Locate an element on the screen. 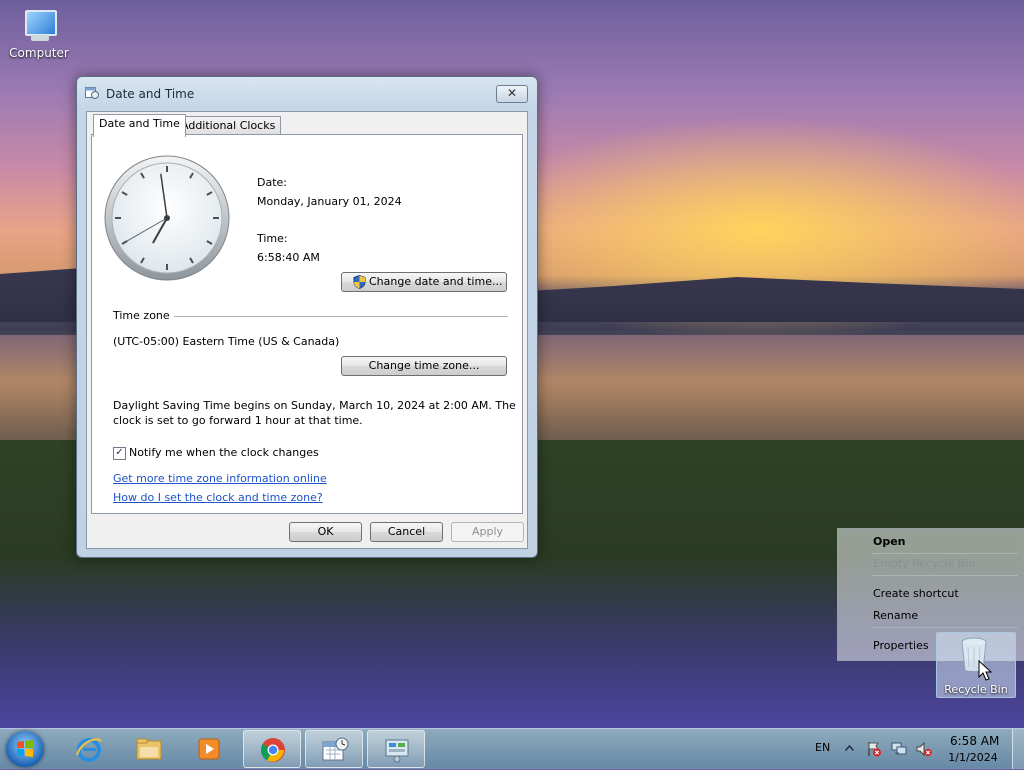 This screenshot has width=1024, height=770. close-button: ✕ is located at coordinates (512, 94).